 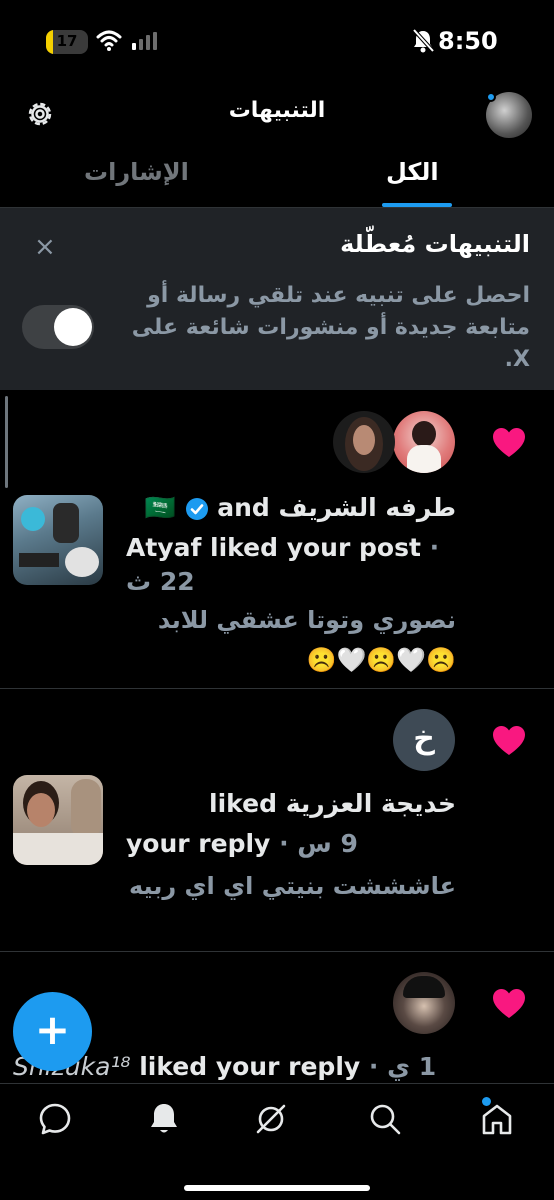 What do you see at coordinates (306, 620) in the screenshot?
I see `post-preview: نصوري وتوتا عشقي للابد` at bounding box center [306, 620].